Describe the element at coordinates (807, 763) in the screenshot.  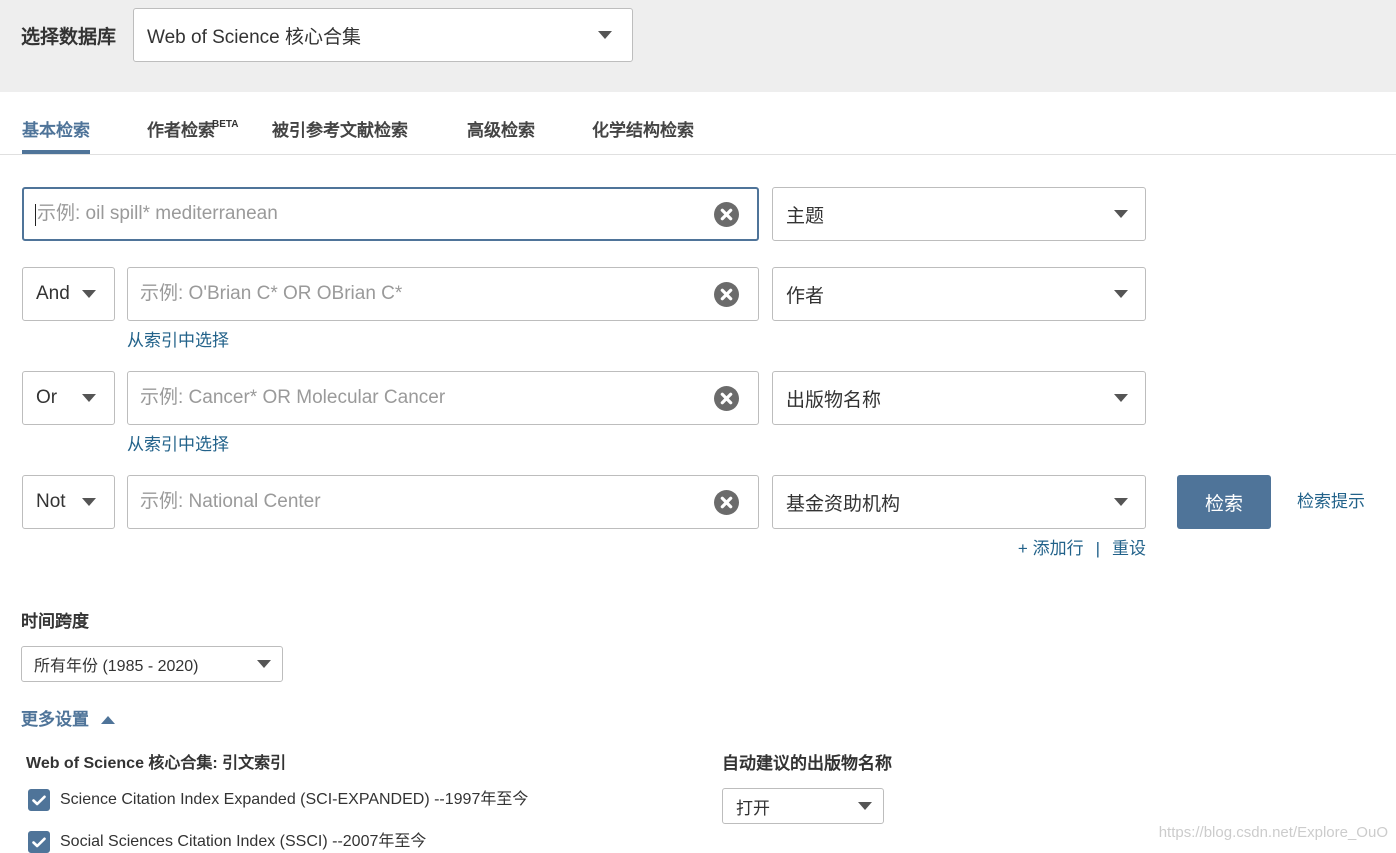
I see `autosuggest-heading: 自动建议的出版物名称` at that location.